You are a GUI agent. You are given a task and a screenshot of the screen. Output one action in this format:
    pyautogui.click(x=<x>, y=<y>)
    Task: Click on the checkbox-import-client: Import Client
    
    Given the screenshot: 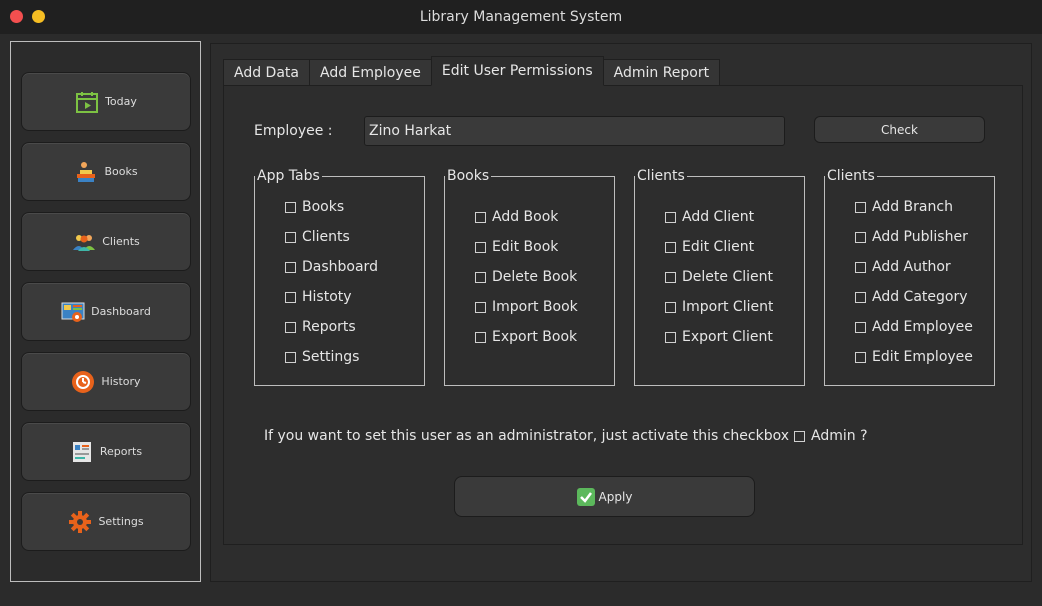 What is the action you would take?
    pyautogui.click(x=719, y=307)
    